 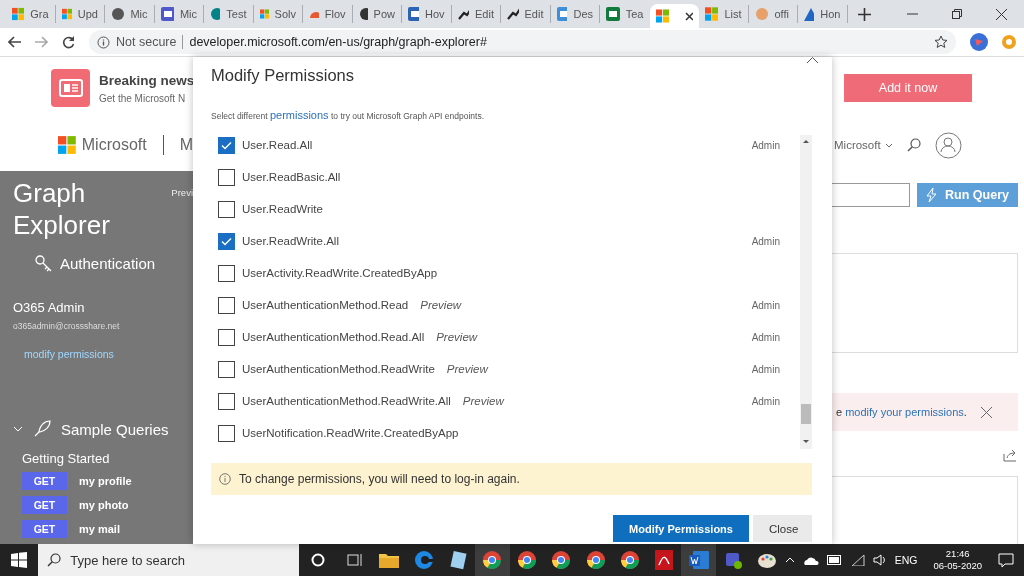 I want to click on dialog-title: Modify Permissions, so click(x=283, y=75).